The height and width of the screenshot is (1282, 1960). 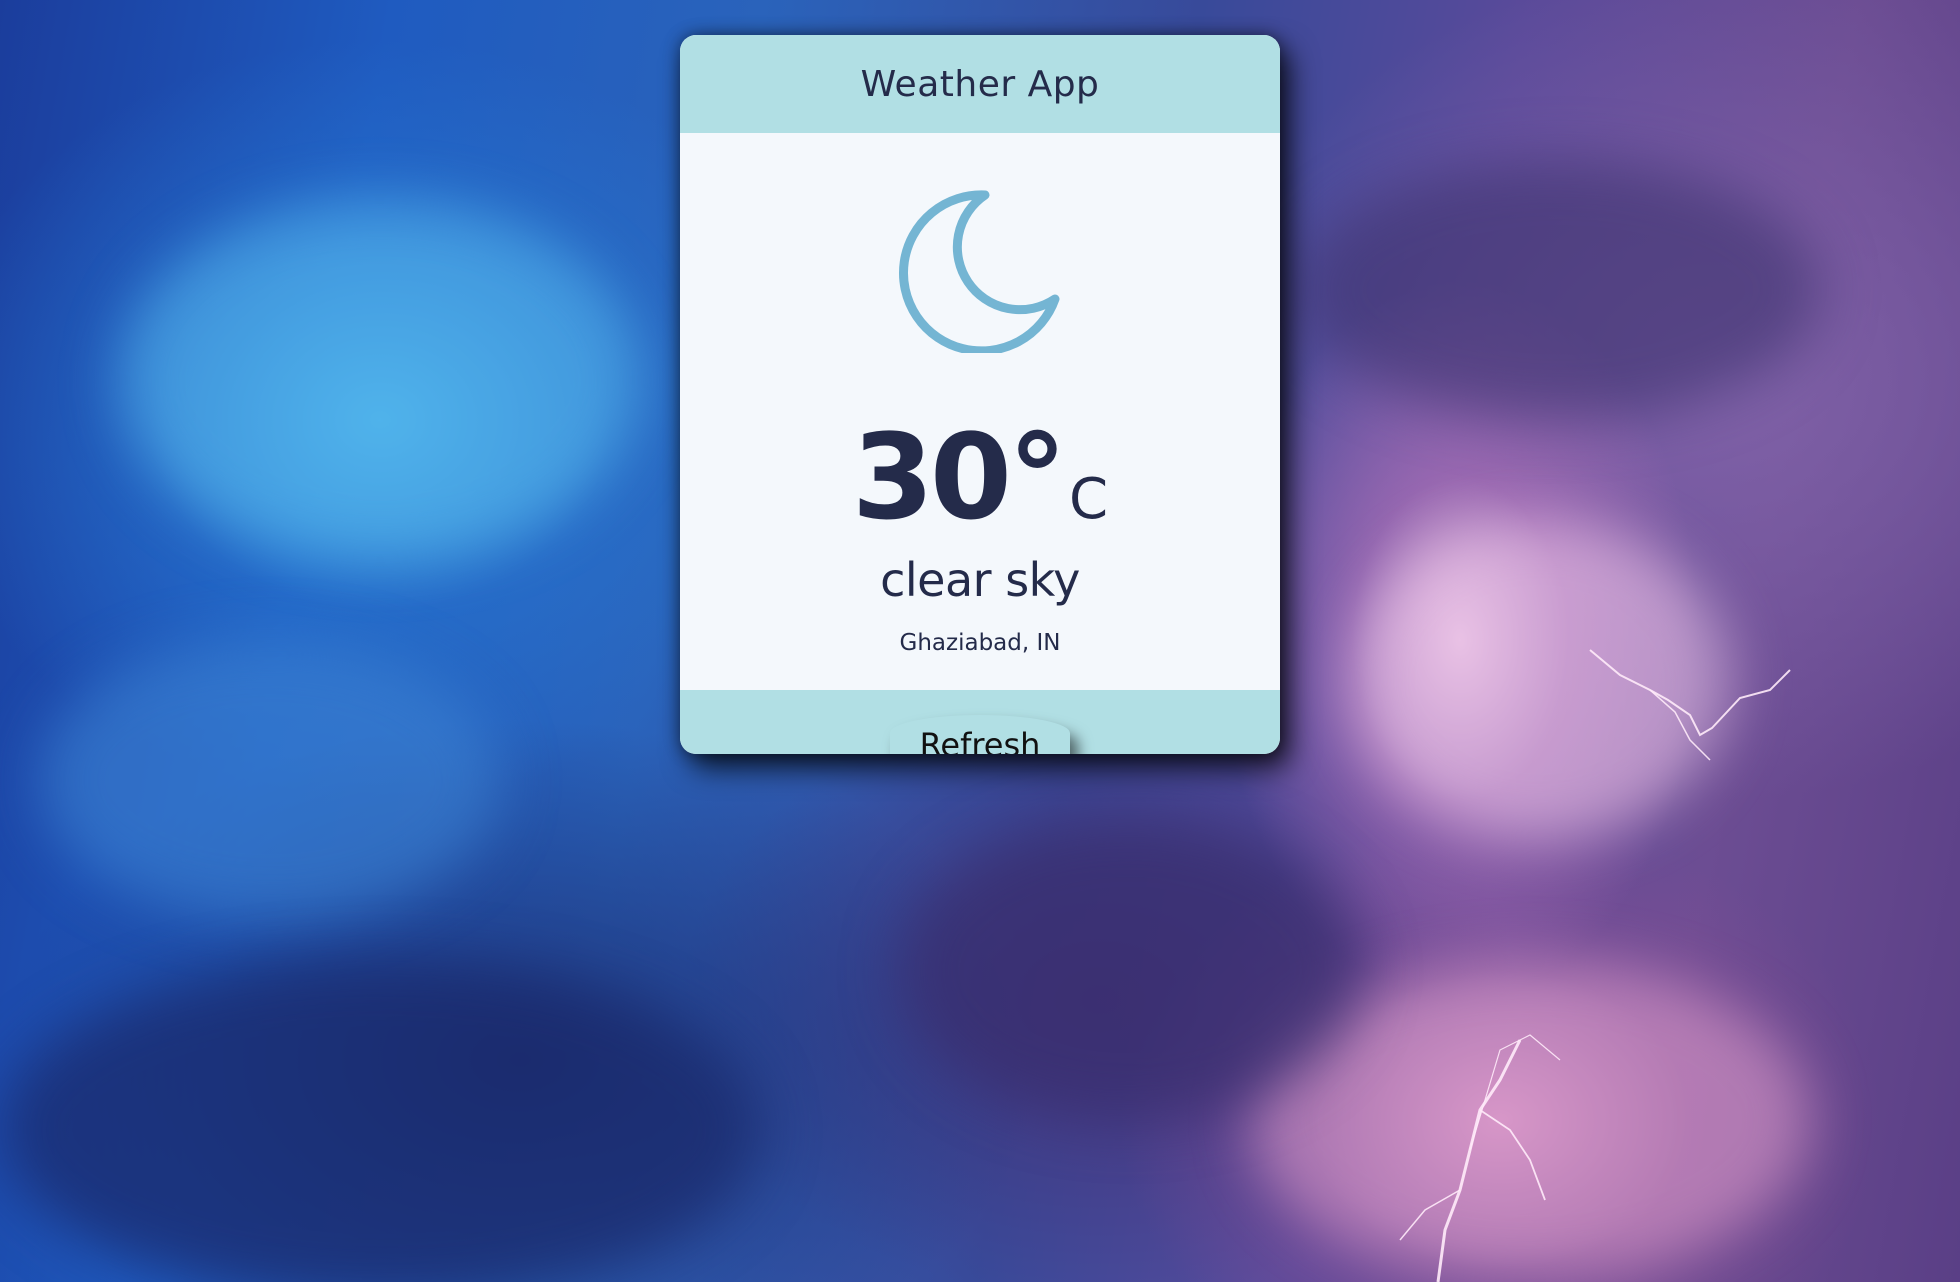 What do you see at coordinates (977, 264) in the screenshot?
I see `moon-icon` at bounding box center [977, 264].